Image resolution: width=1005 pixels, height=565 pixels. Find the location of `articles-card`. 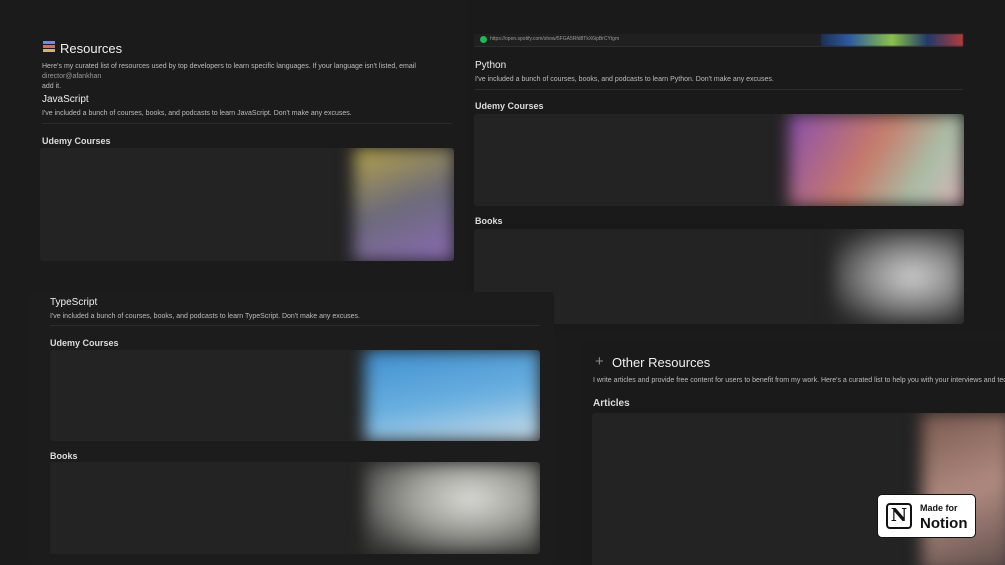

articles-card is located at coordinates (798, 489).